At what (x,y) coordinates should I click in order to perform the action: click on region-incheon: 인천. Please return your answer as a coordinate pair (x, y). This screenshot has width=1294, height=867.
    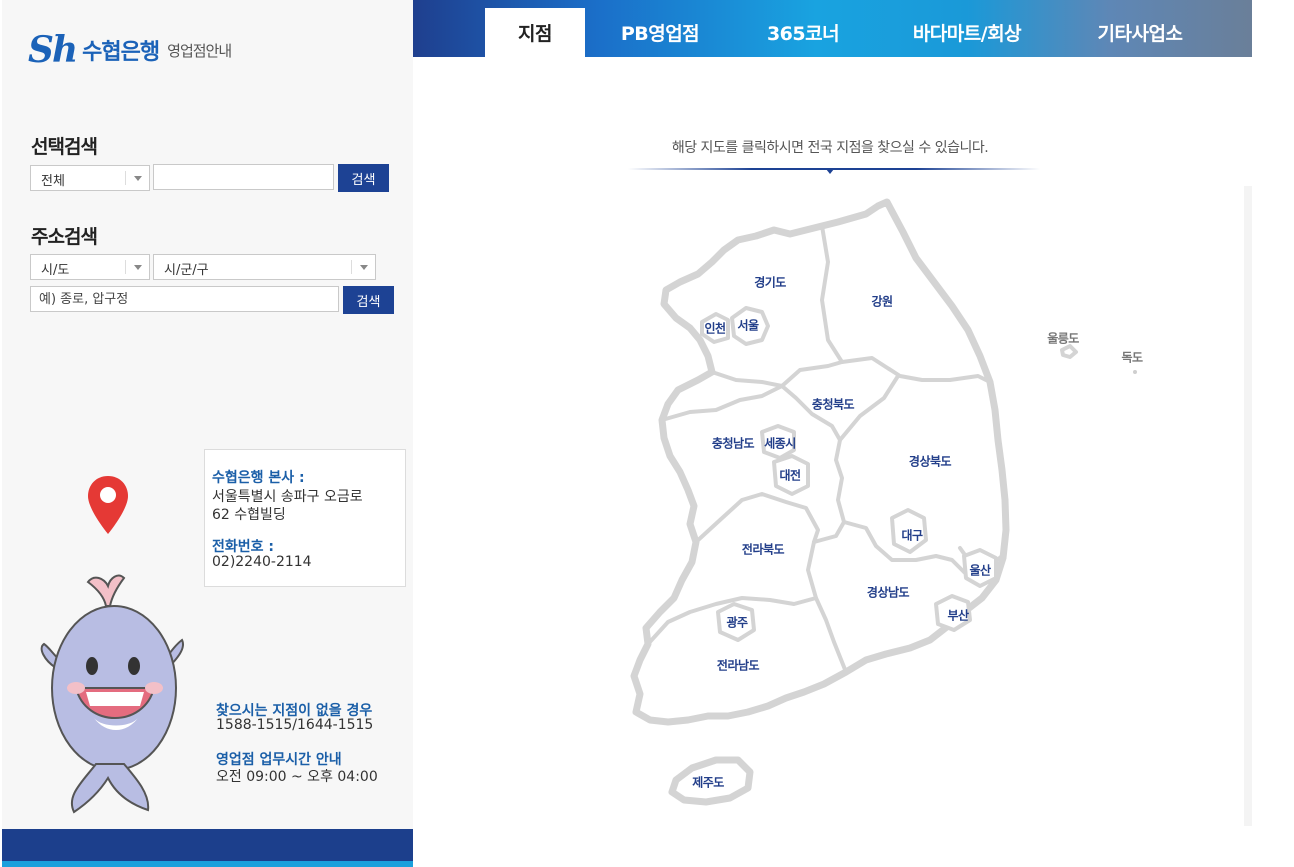
    Looking at the image, I should click on (715, 328).